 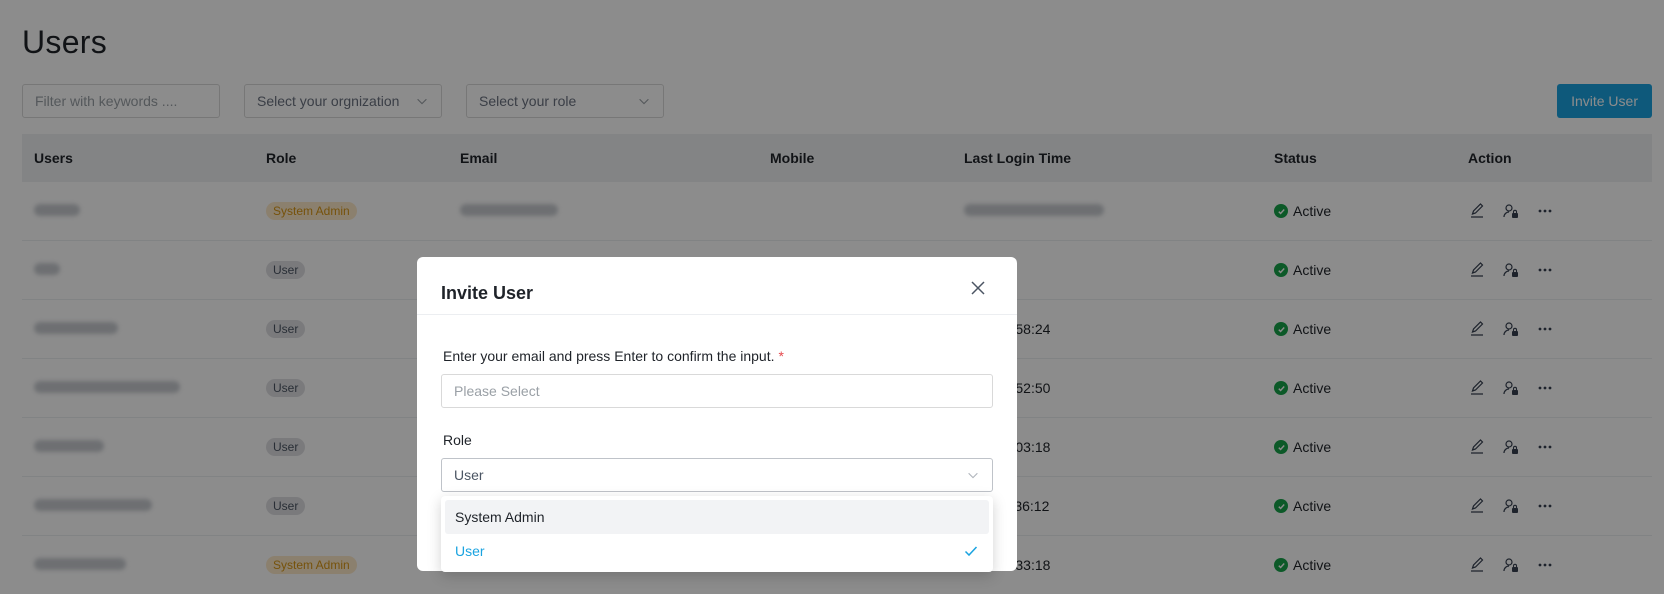 What do you see at coordinates (971, 551) in the screenshot?
I see `check-icon` at bounding box center [971, 551].